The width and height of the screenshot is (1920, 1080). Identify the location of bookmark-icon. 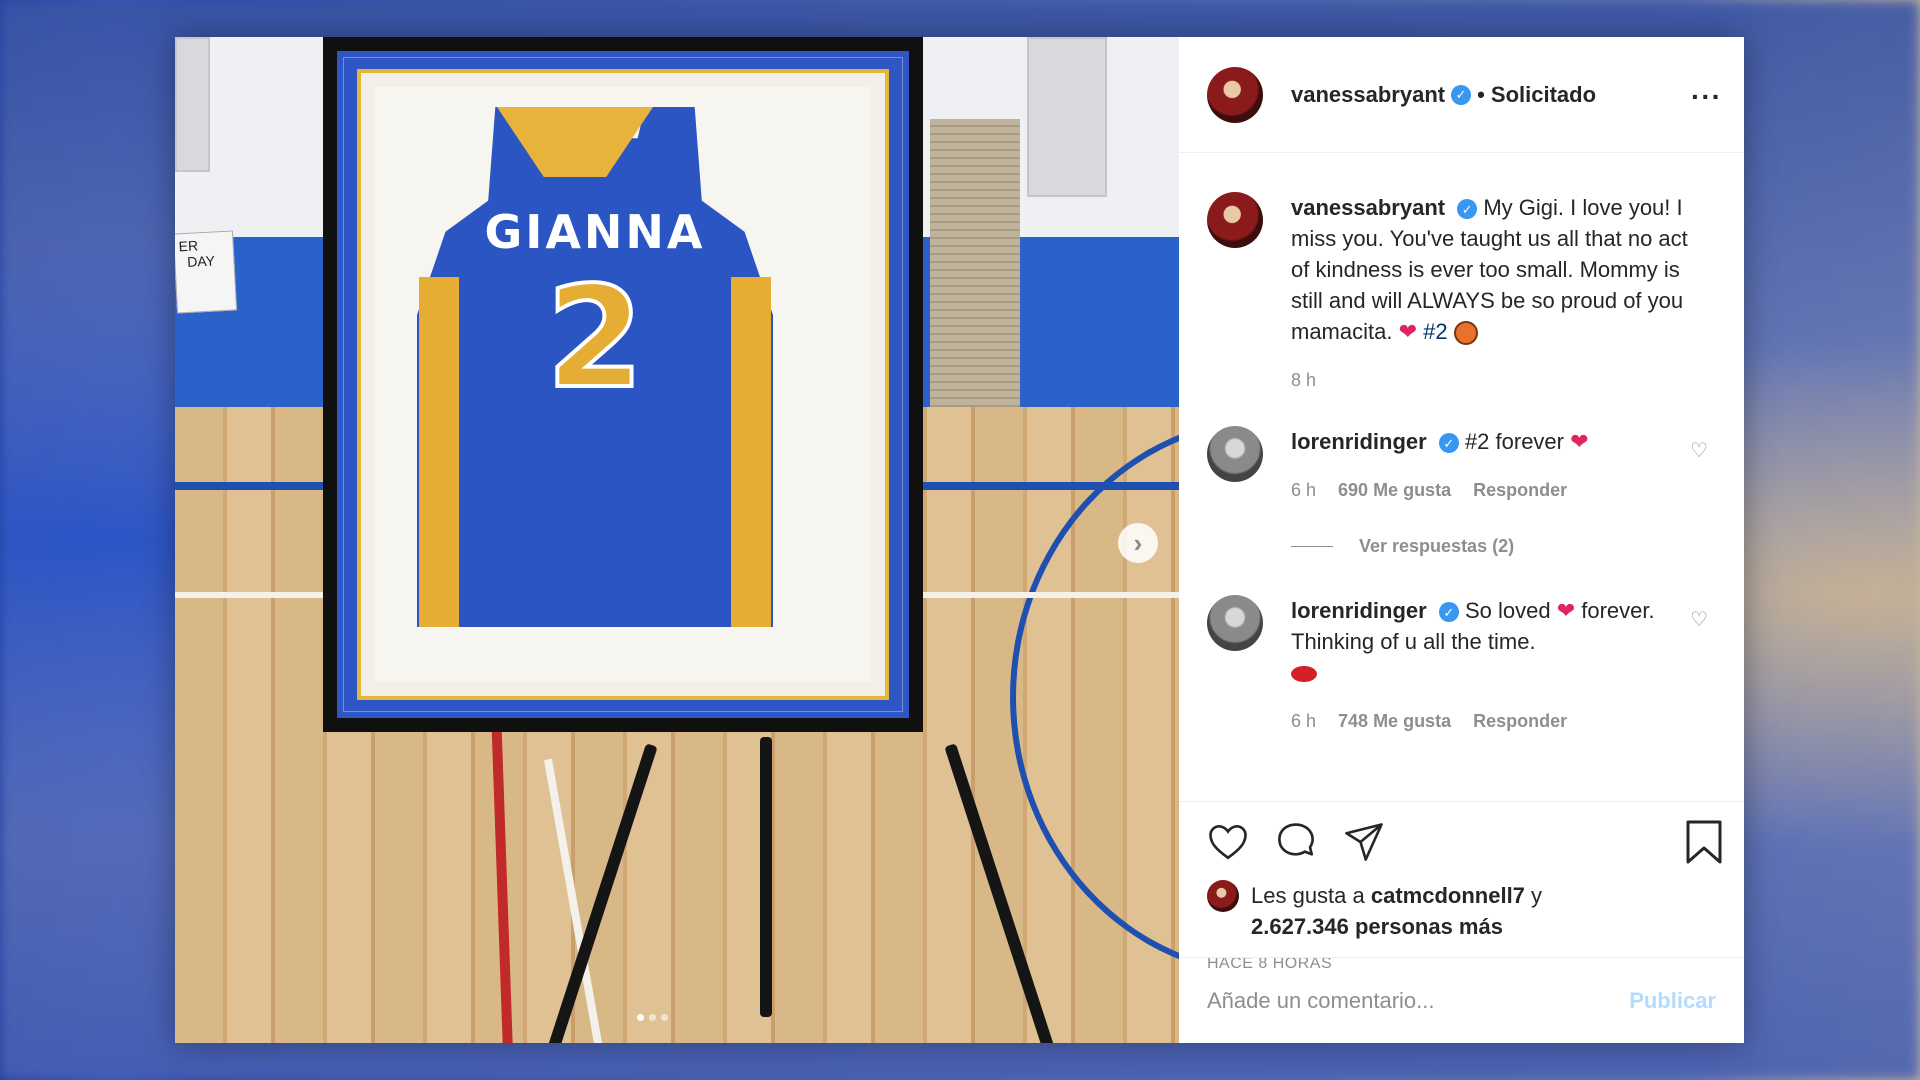
(1704, 842).